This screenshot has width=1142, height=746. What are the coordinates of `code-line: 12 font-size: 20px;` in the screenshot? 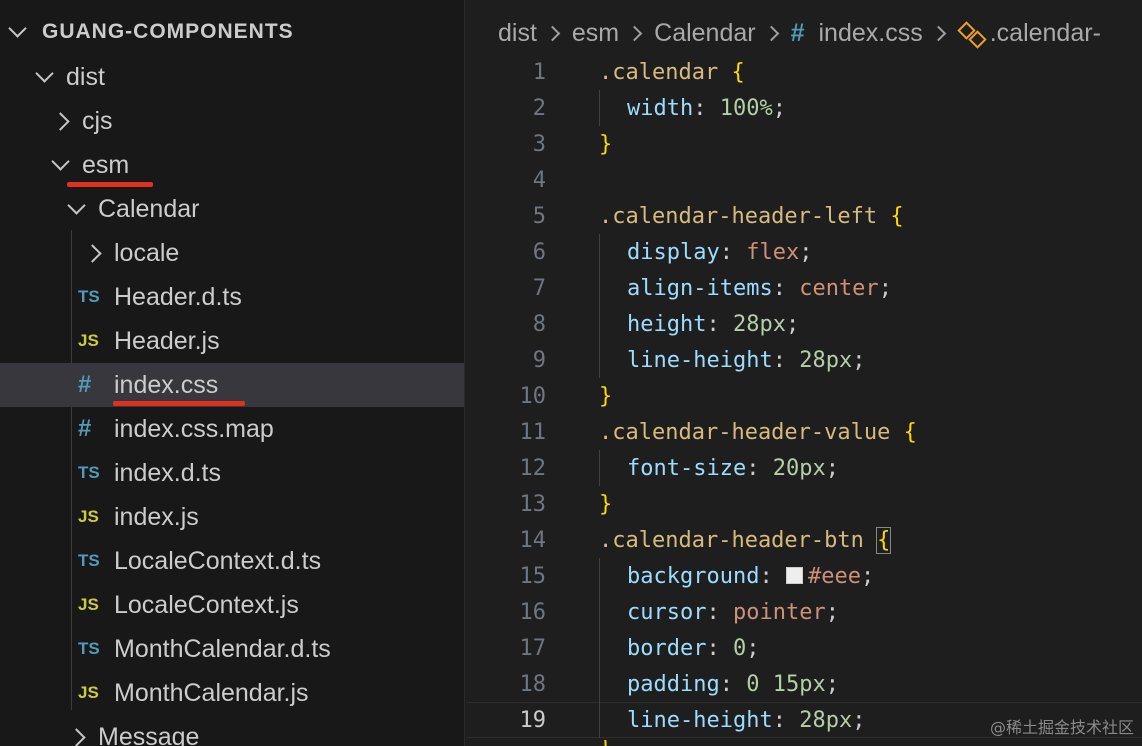 It's located at (804, 468).